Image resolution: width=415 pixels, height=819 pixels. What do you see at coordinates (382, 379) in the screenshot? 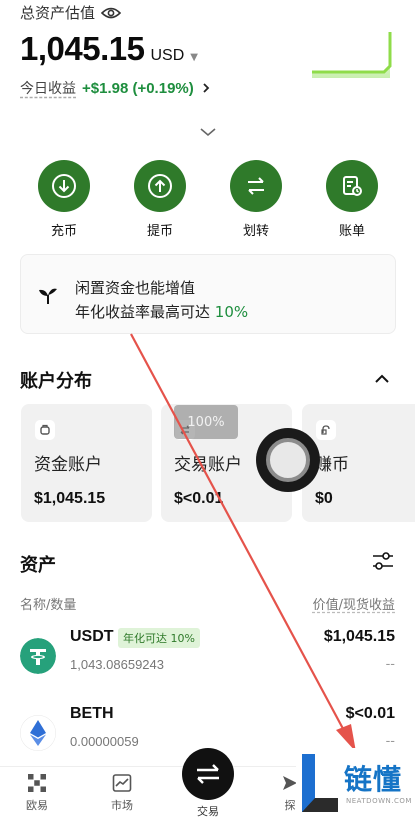
I see `chevron-up-icon` at bounding box center [382, 379].